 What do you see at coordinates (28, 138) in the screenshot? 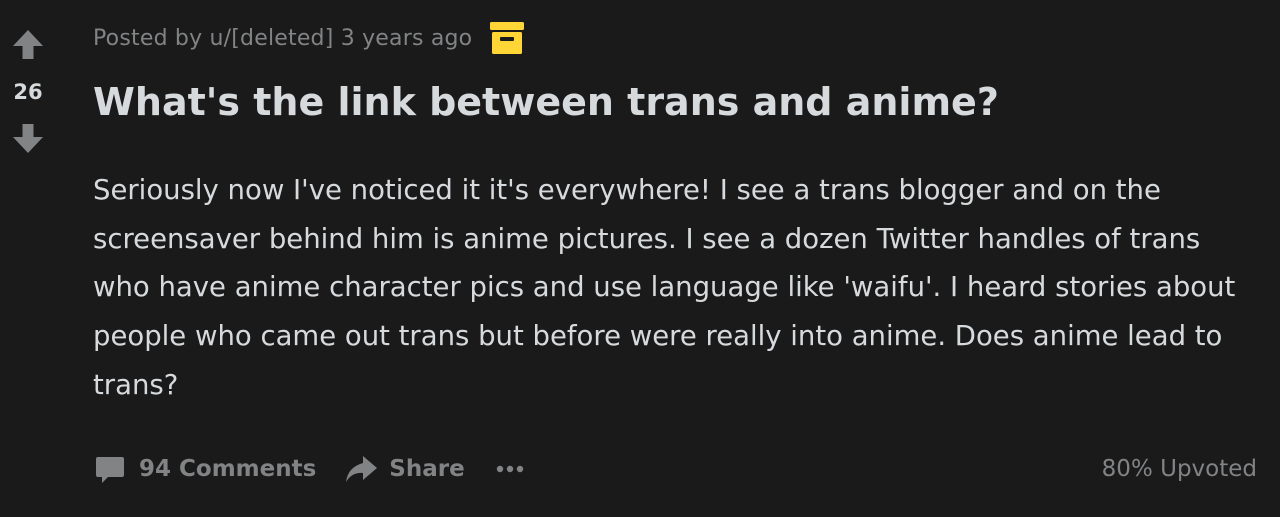
I see `downvote-icon` at bounding box center [28, 138].